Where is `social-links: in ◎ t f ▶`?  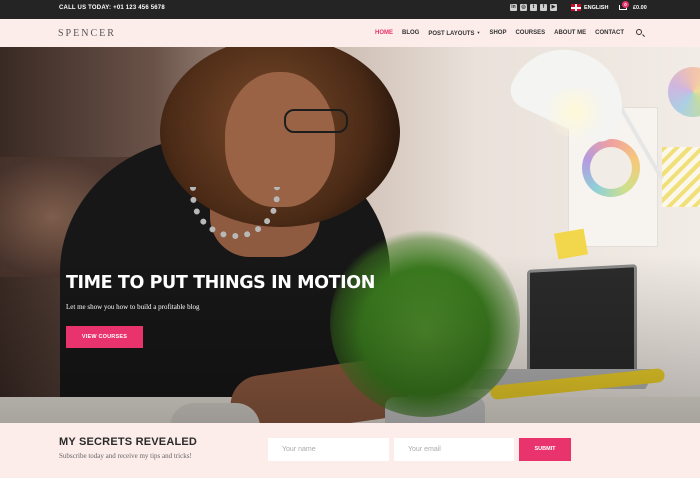
social-links: in ◎ t f ▶ is located at coordinates (533, 7).